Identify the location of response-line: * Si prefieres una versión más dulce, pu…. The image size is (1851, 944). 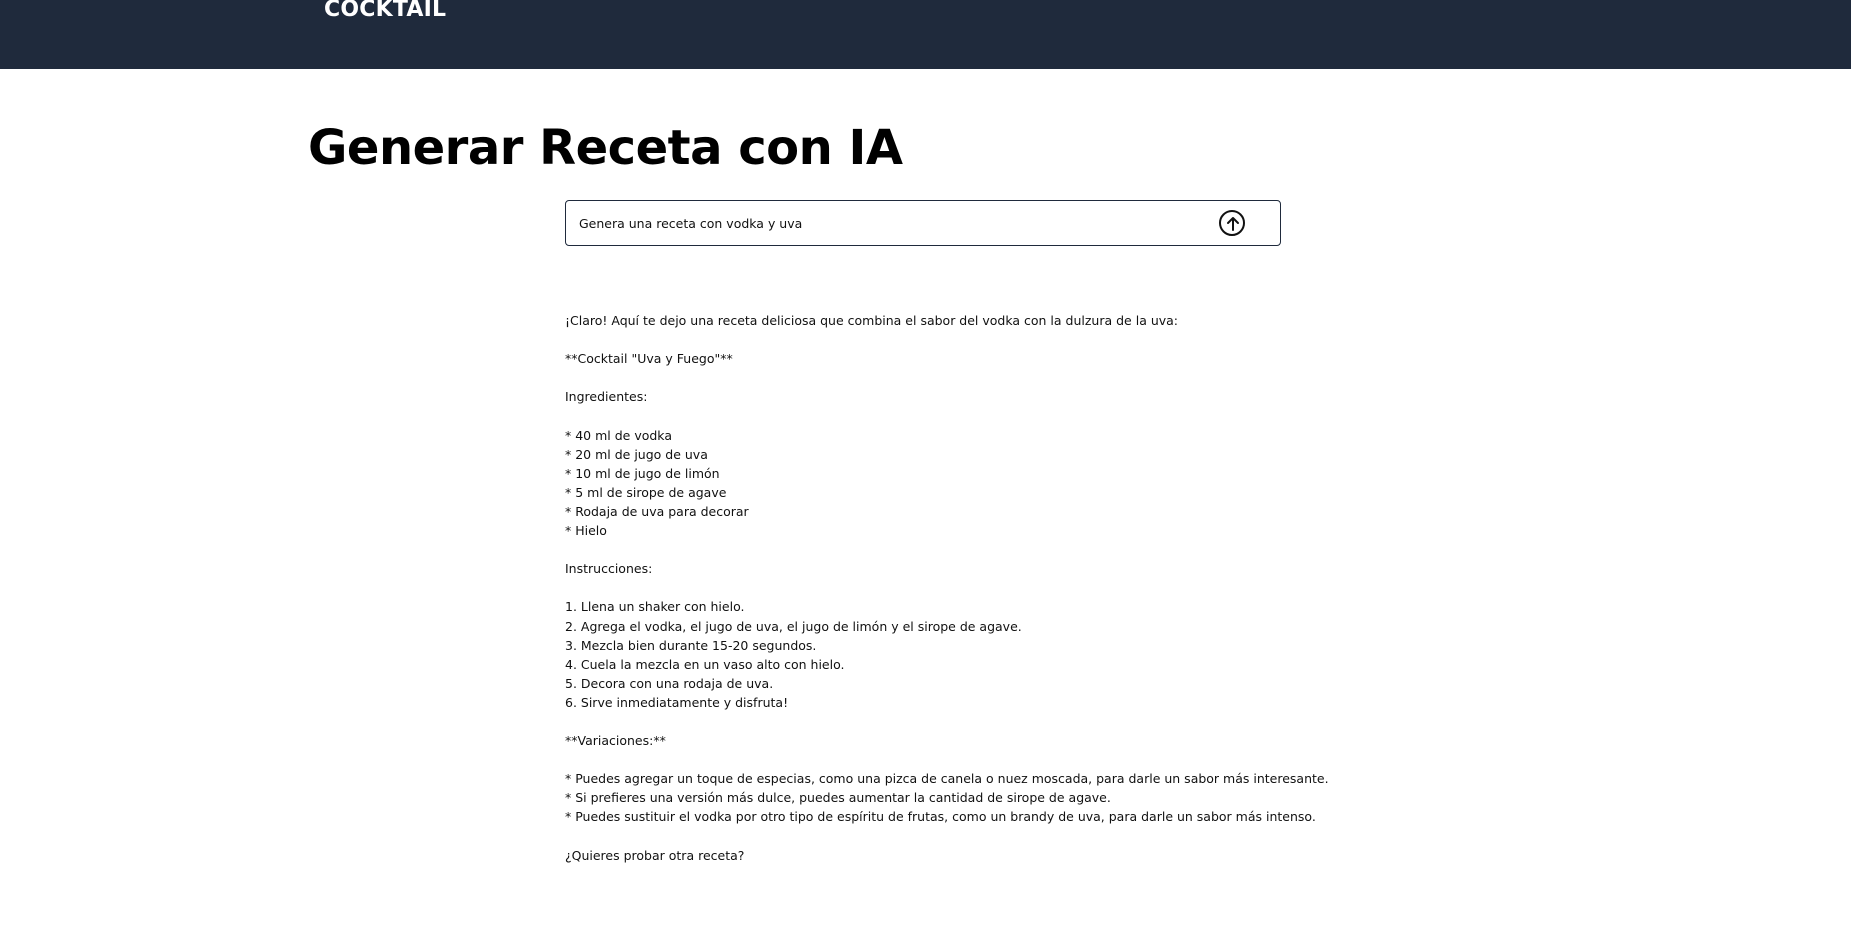
(838, 798).